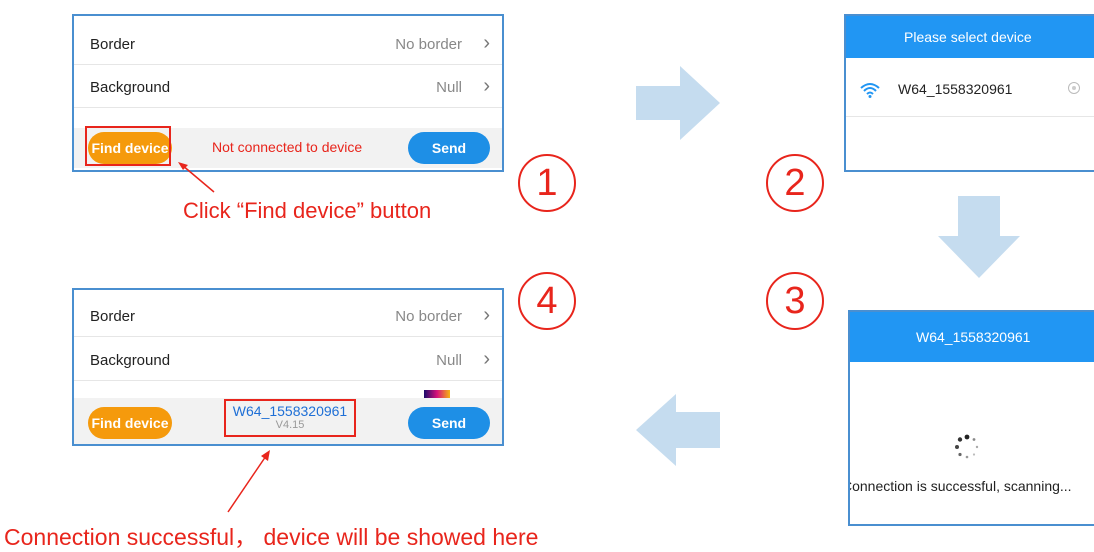  I want to click on dialog-title: Please select device, so click(970, 37).